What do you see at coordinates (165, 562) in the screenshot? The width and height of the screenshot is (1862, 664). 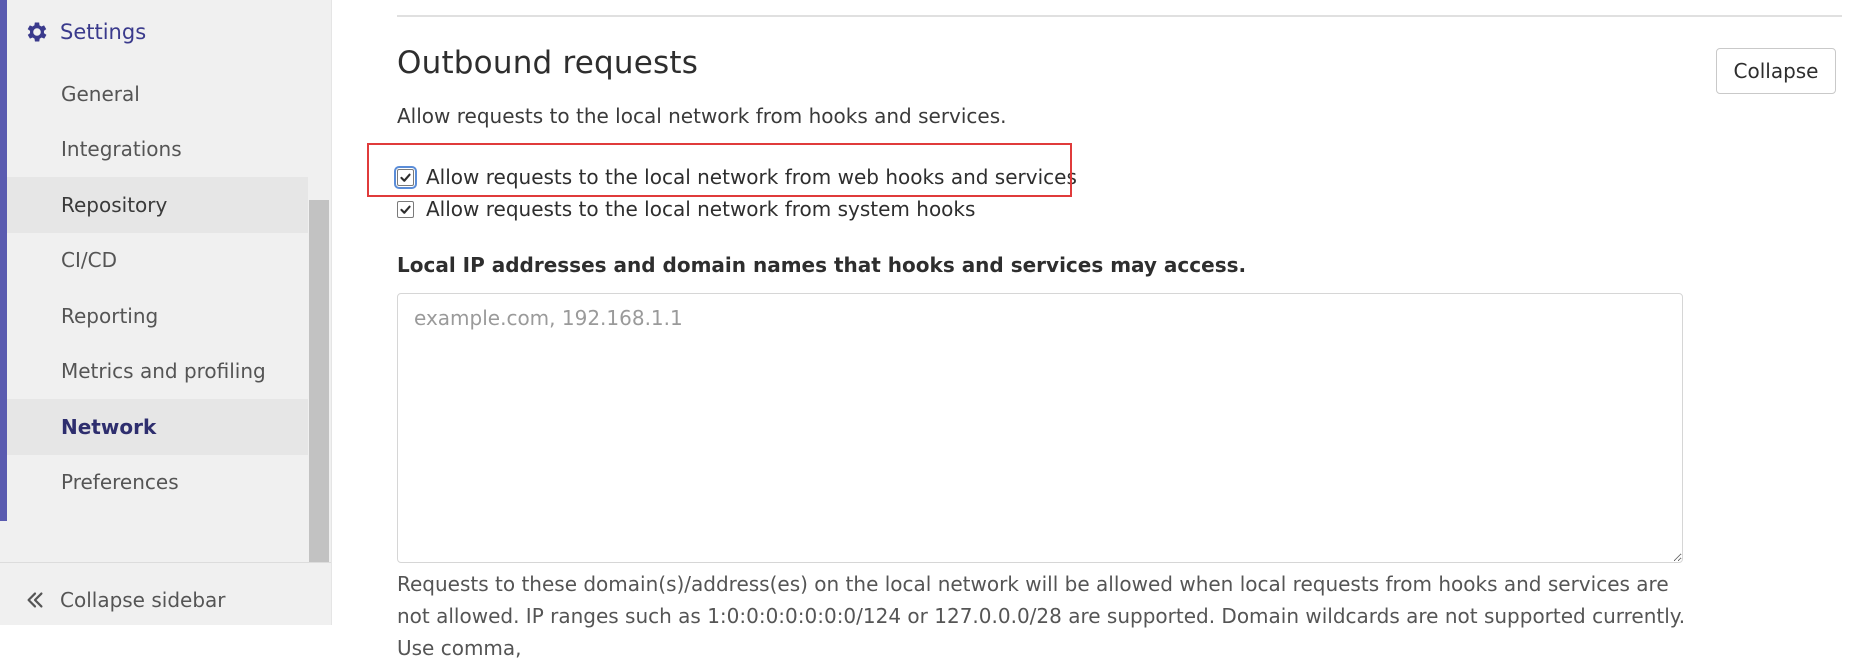 I see `sidebar-divider` at bounding box center [165, 562].